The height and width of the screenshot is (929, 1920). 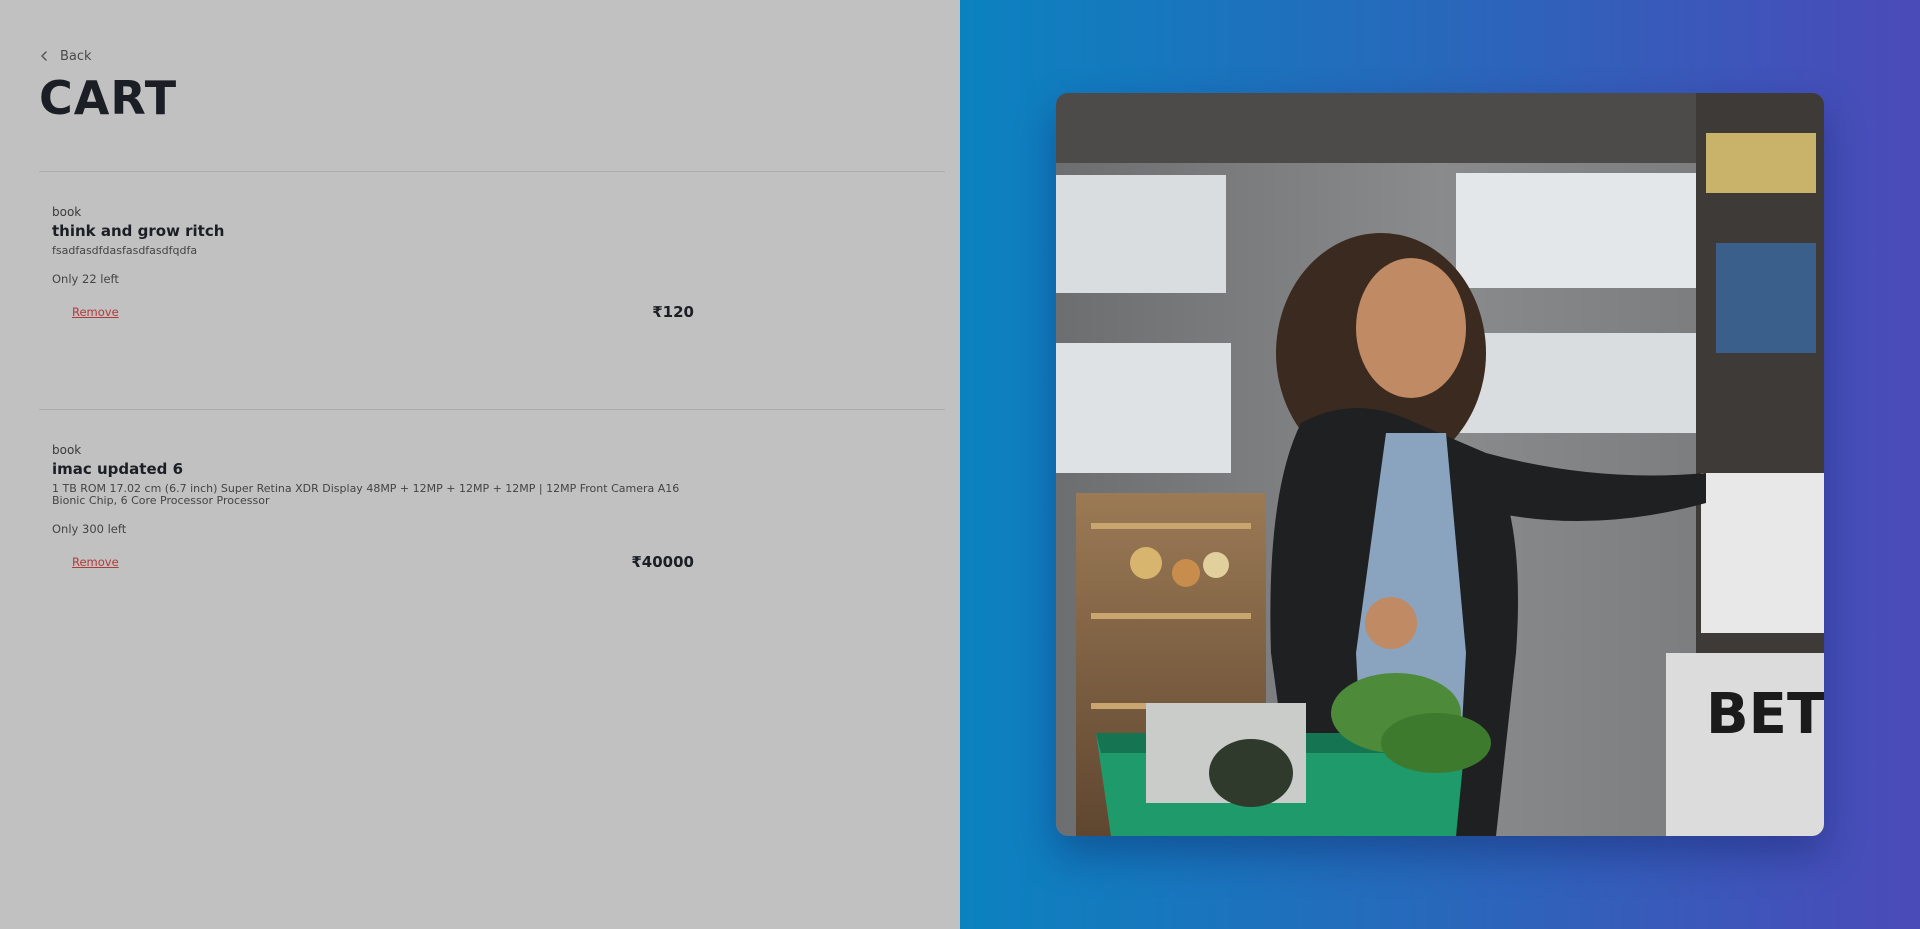 I want to click on svg-text: BETT, so click(x=1765, y=714).